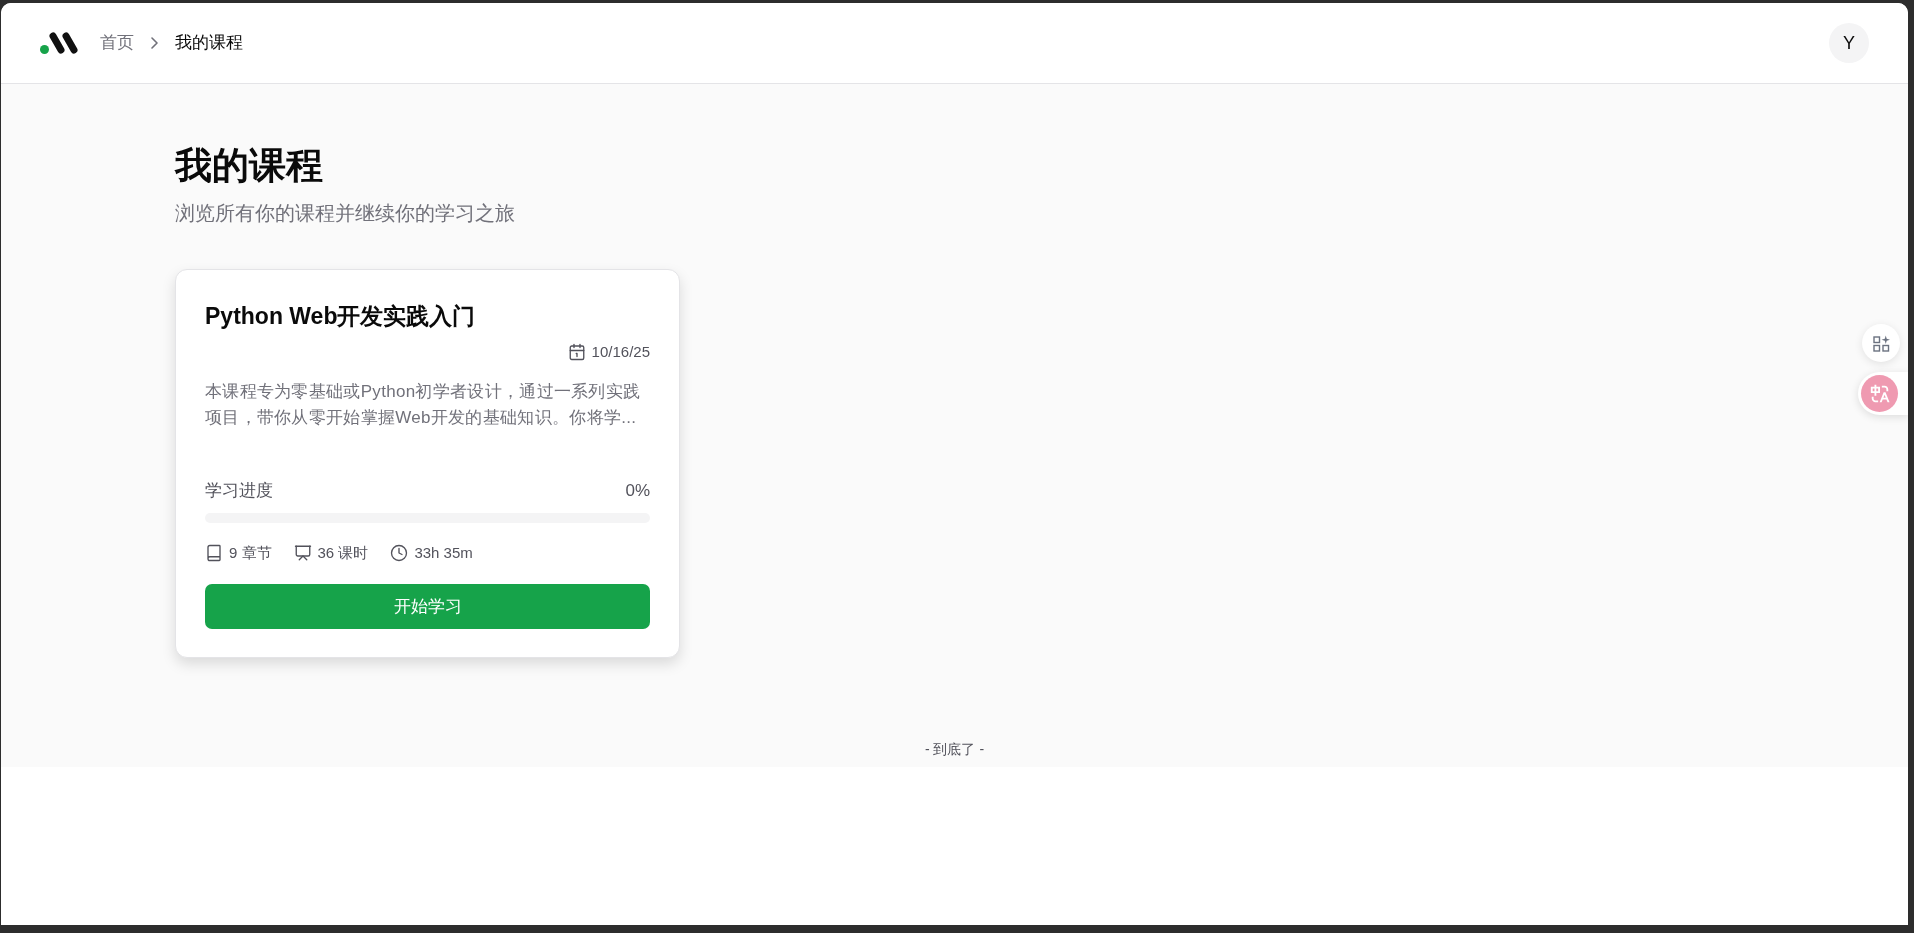  Describe the element at coordinates (637, 491) in the screenshot. I see `progress-percent: 0%` at that location.